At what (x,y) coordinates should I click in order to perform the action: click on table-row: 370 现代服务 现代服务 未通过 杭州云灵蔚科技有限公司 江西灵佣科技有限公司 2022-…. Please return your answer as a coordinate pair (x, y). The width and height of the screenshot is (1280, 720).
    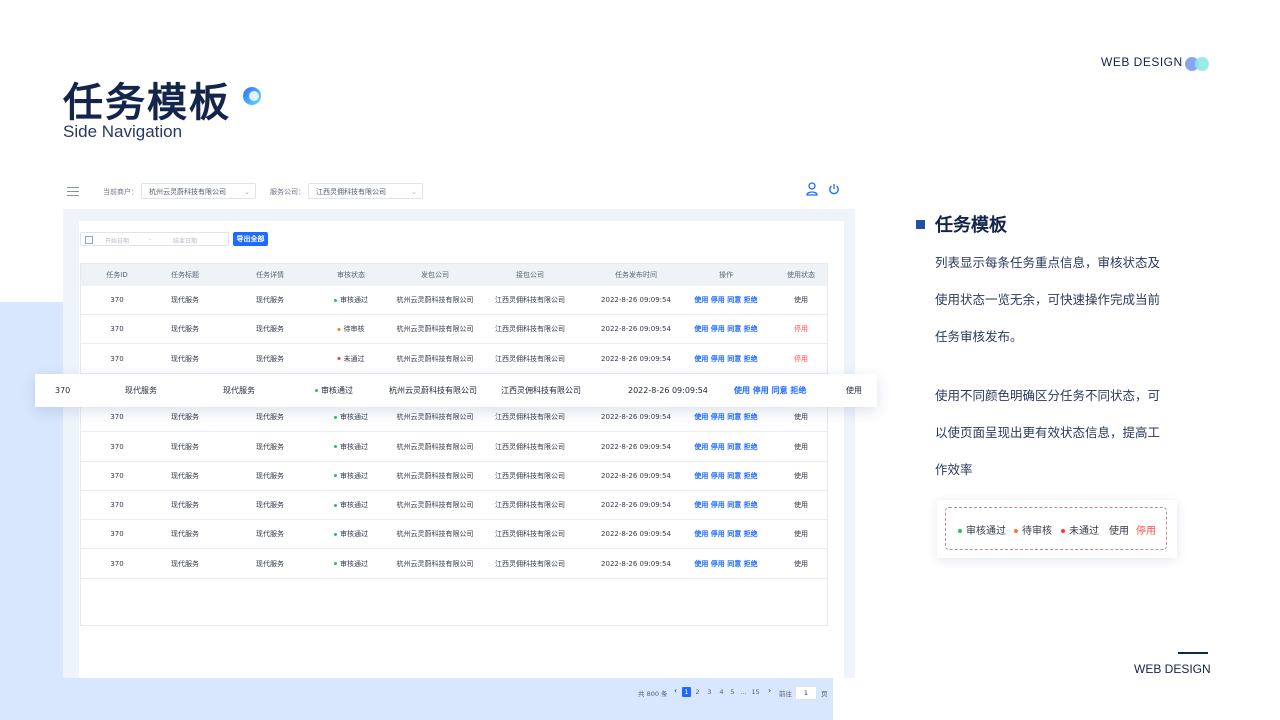
    Looking at the image, I should click on (454, 359).